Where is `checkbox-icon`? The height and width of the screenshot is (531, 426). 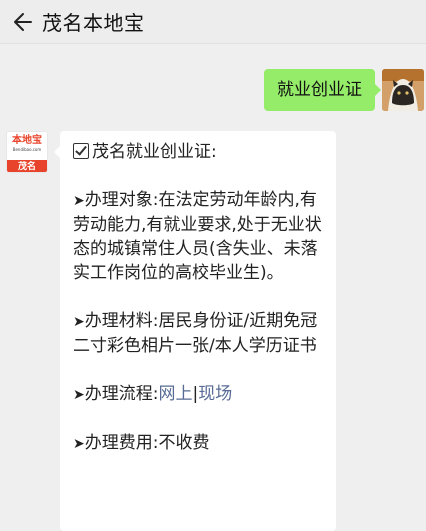 checkbox-icon is located at coordinates (81, 151).